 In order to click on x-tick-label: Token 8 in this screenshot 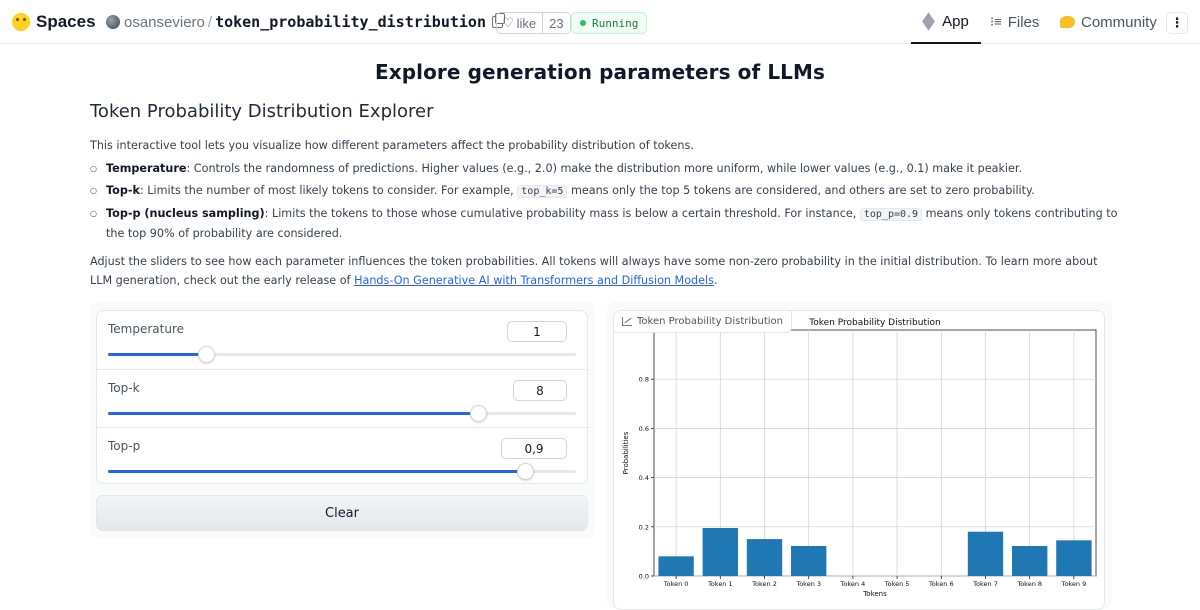, I will do `click(1029, 584)`.